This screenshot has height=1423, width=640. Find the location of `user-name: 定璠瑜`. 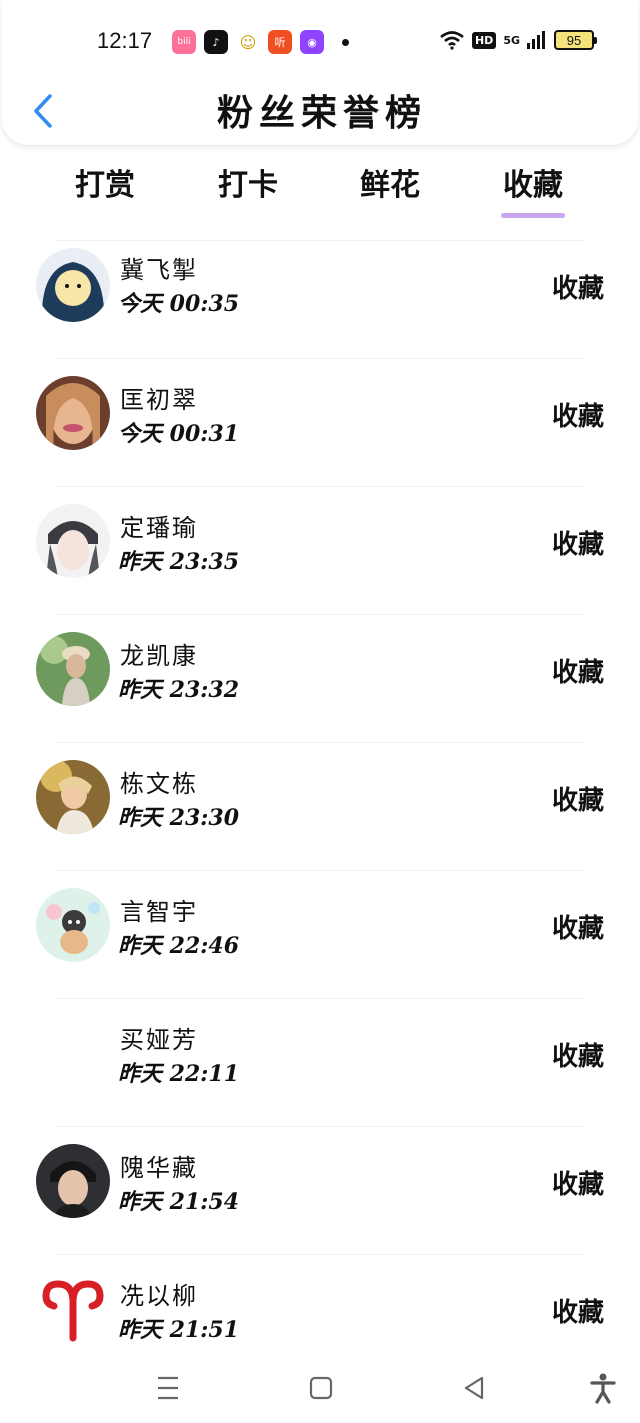

user-name: 定璠瑜 is located at coordinates (159, 528).